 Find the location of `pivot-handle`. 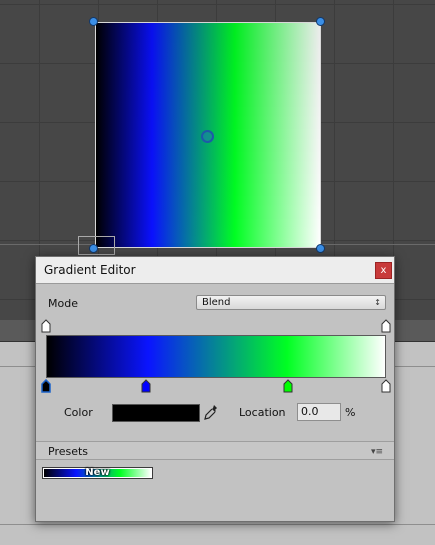

pivot-handle is located at coordinates (207, 136).